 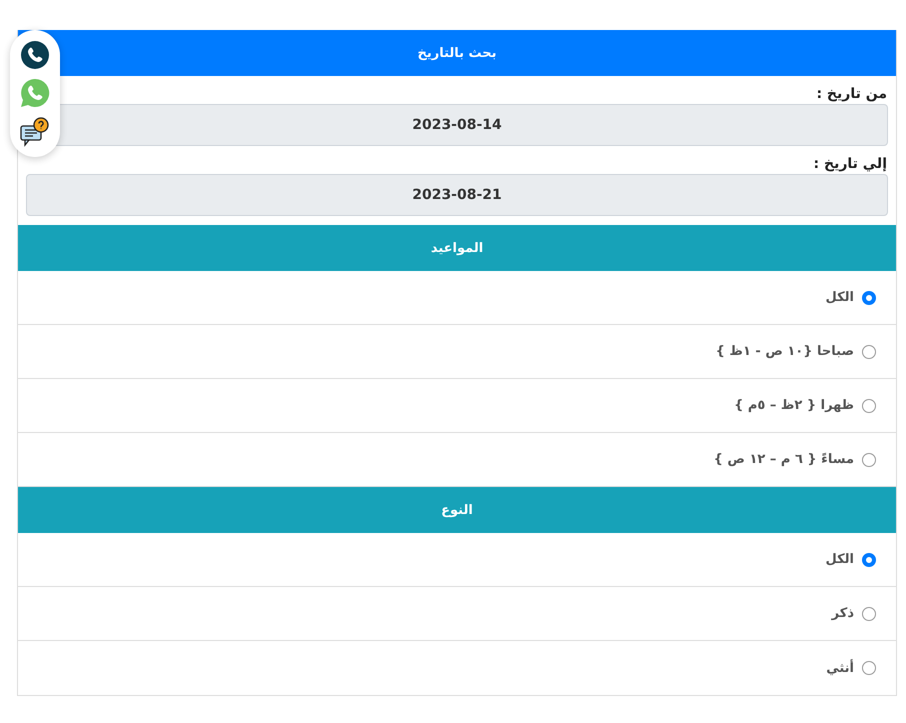 I want to click on whatsapp-icon, so click(x=35, y=93).